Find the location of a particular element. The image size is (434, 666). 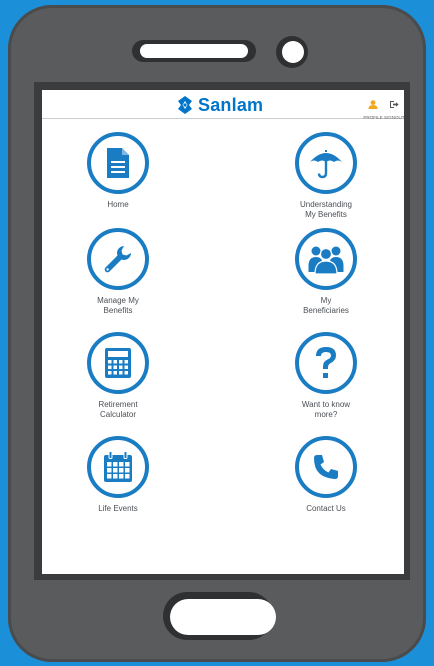

sanlam-shield-icon is located at coordinates (185, 105).